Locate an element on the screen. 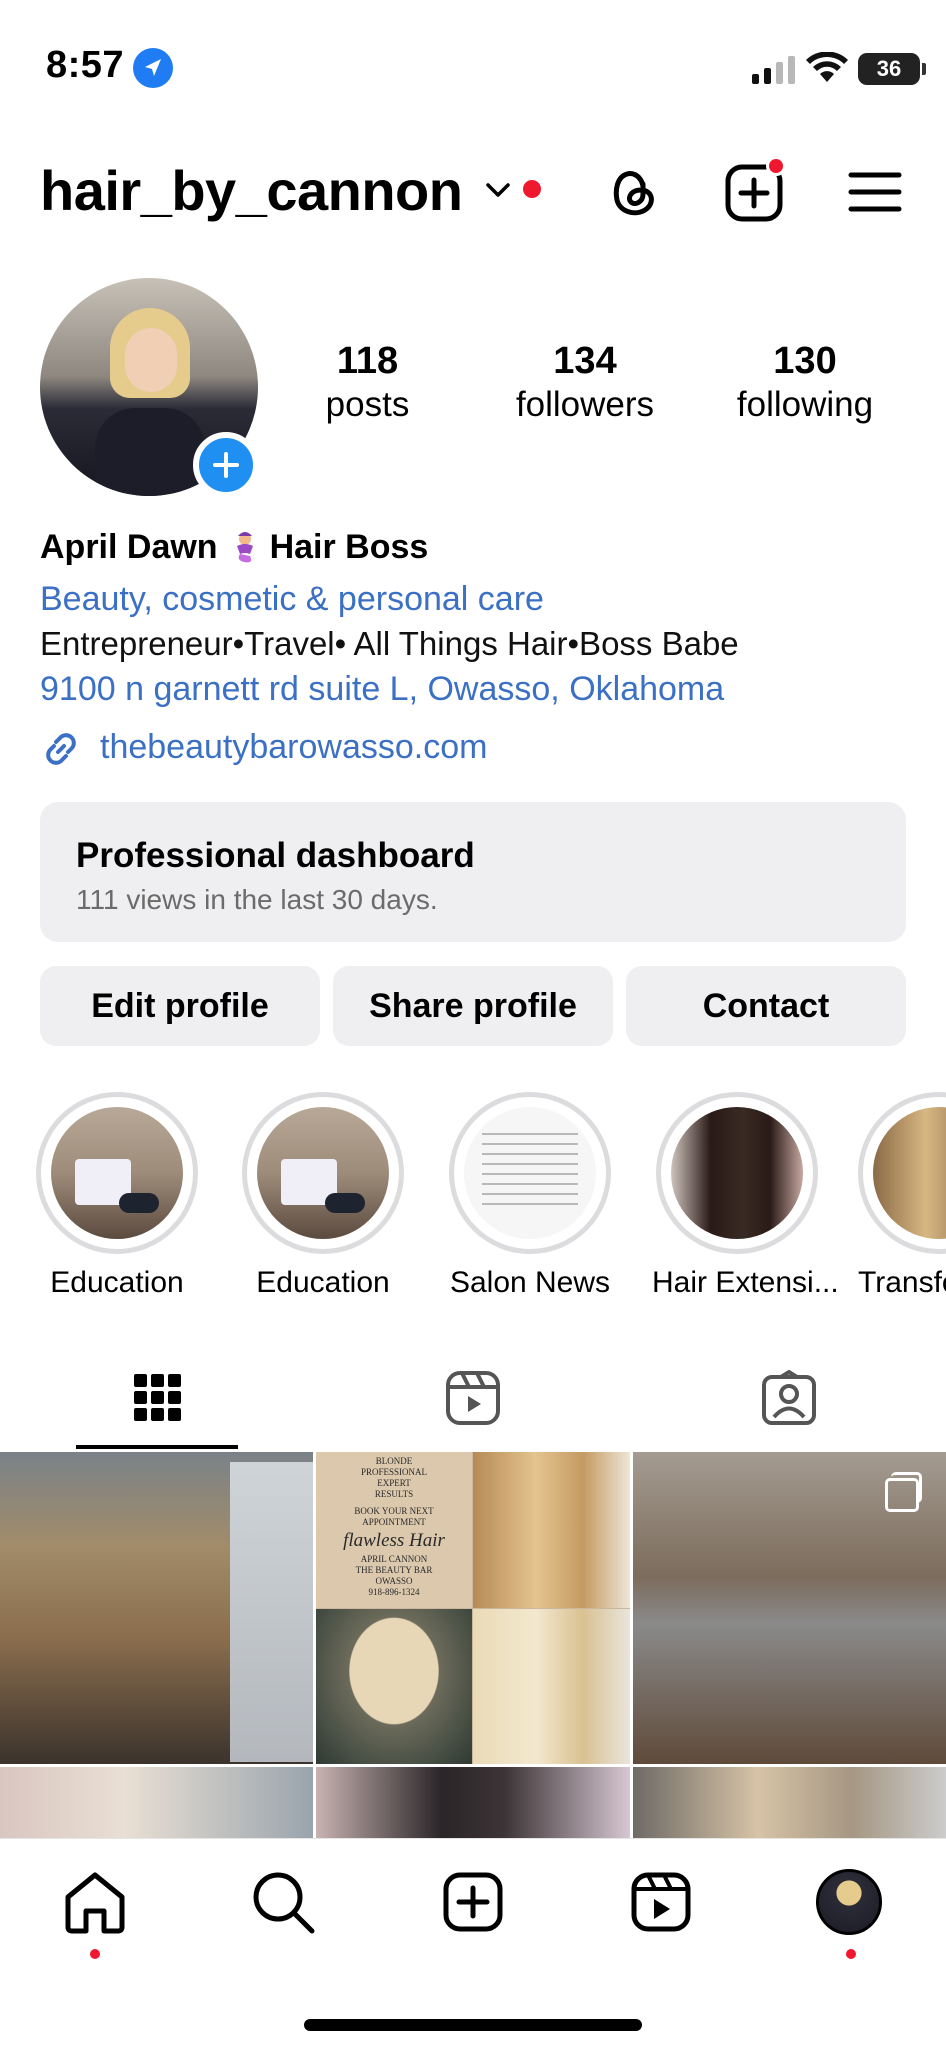 The image size is (946, 2048). location-arrow-icon is located at coordinates (153, 68).